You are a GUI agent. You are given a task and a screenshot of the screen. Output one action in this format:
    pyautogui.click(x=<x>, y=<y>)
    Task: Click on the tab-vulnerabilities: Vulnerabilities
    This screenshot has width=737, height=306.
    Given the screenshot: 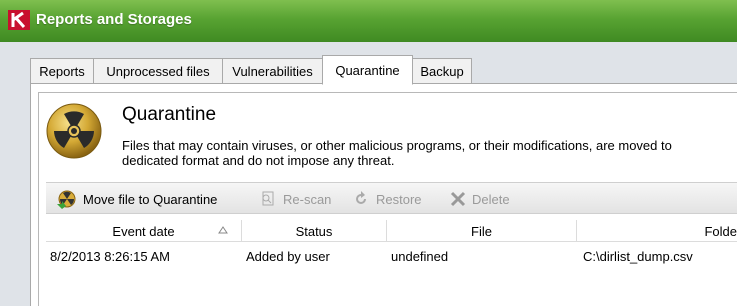 What is the action you would take?
    pyautogui.click(x=272, y=71)
    